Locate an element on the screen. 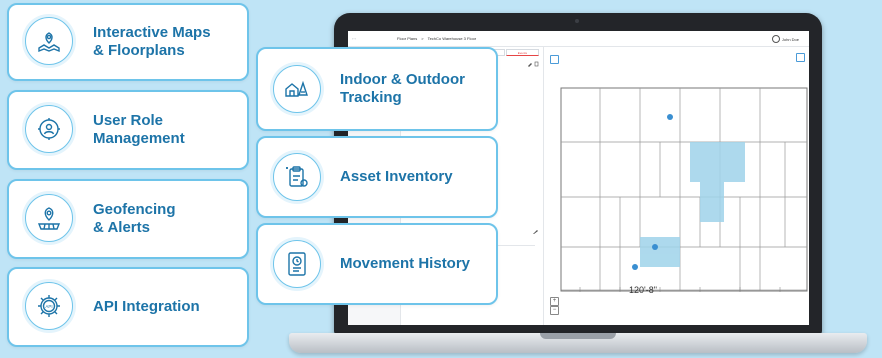 This screenshot has width=882, height=358. breadcrumb: Floor Plans > TechCo Warehouse 3 Floor is located at coordinates (436, 38).